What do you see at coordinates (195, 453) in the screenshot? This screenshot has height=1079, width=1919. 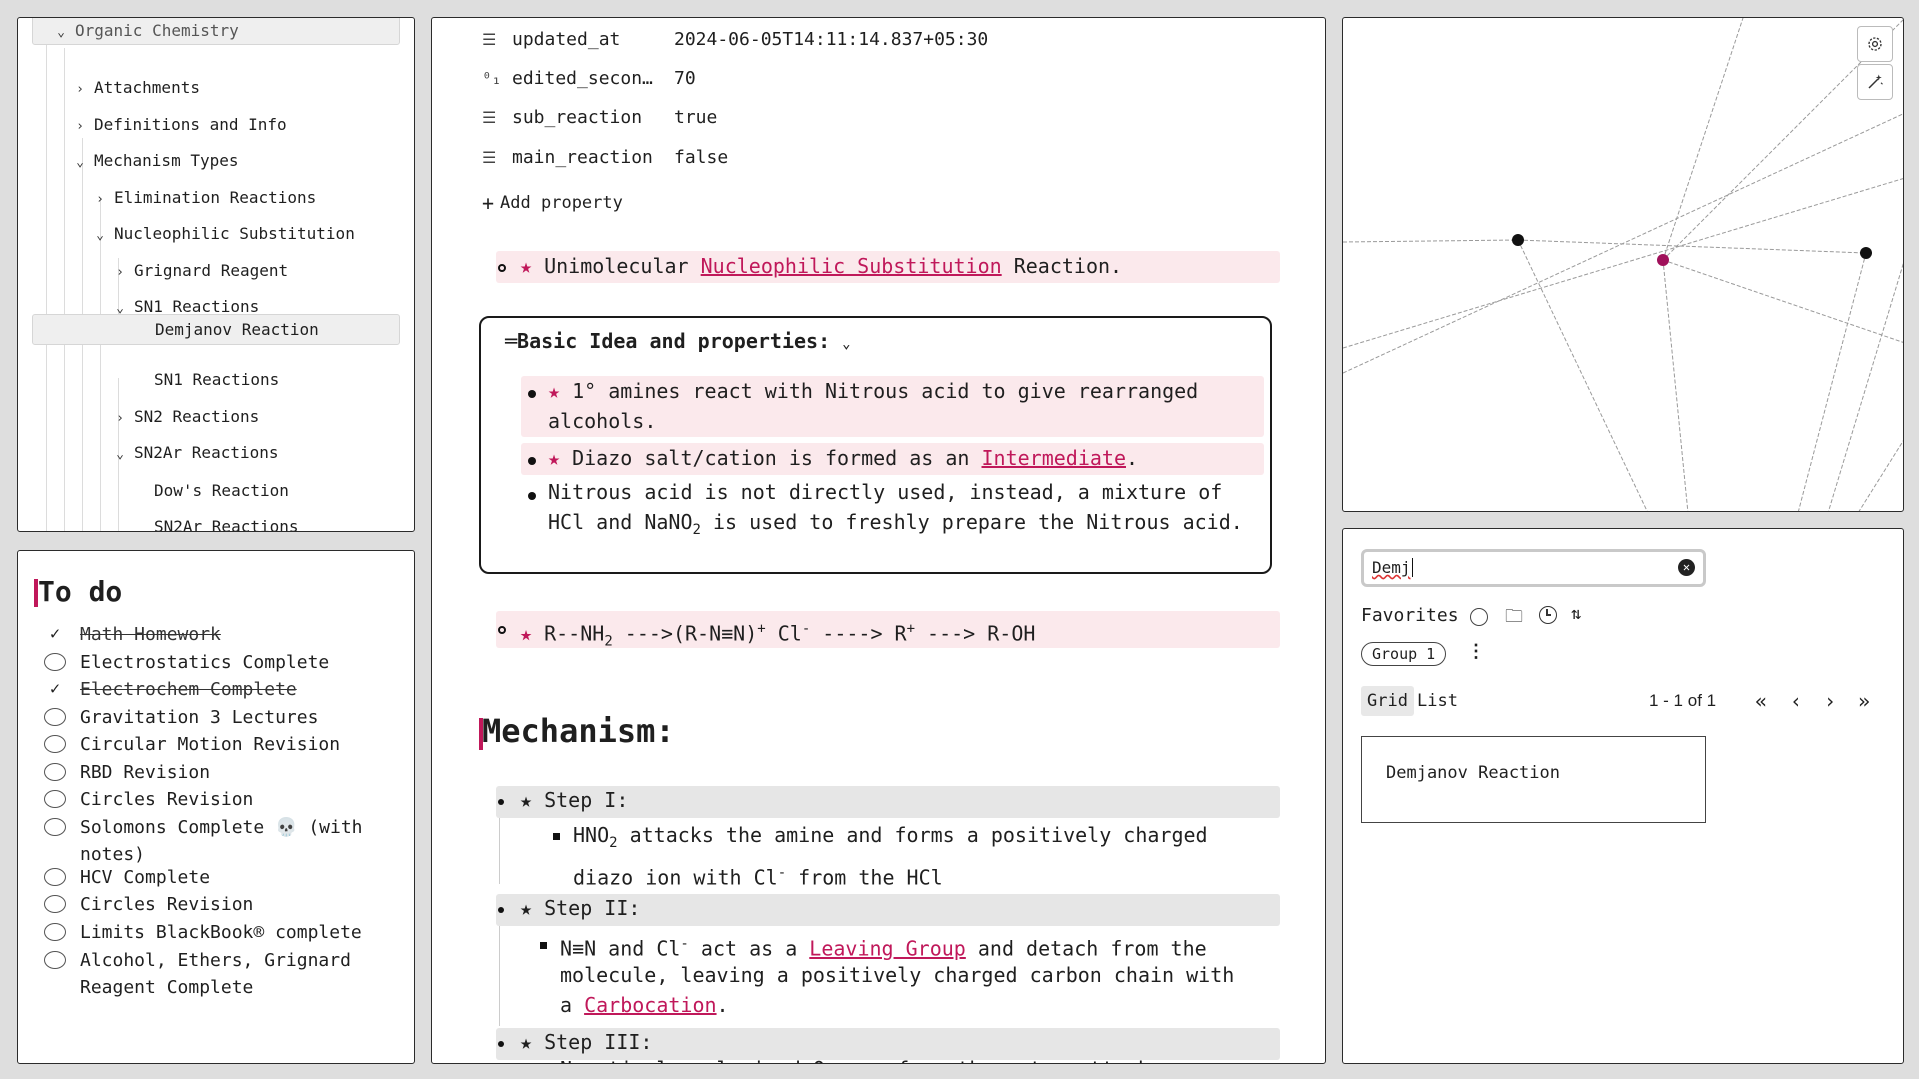 I see `tree-item-sn2ar-folder: ⌄ SN2Ar Reactions` at bounding box center [195, 453].